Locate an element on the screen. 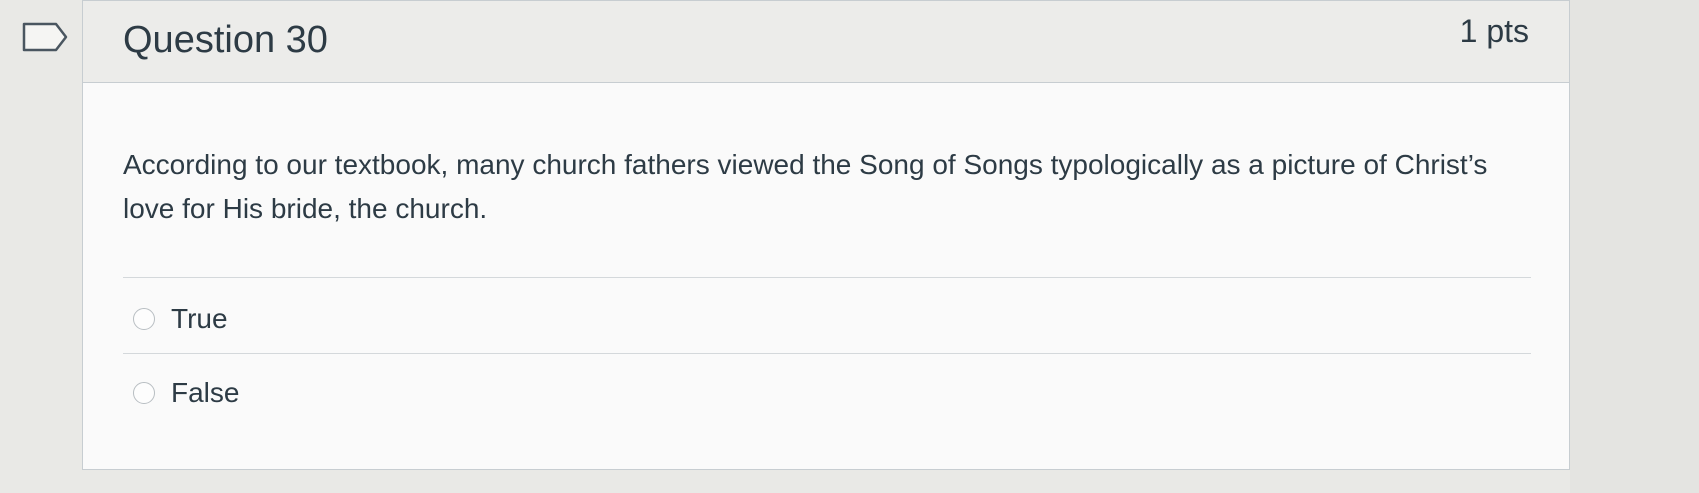 Image resolution: width=1699 pixels, height=493 pixels. answer-label-true: True is located at coordinates (199, 318).